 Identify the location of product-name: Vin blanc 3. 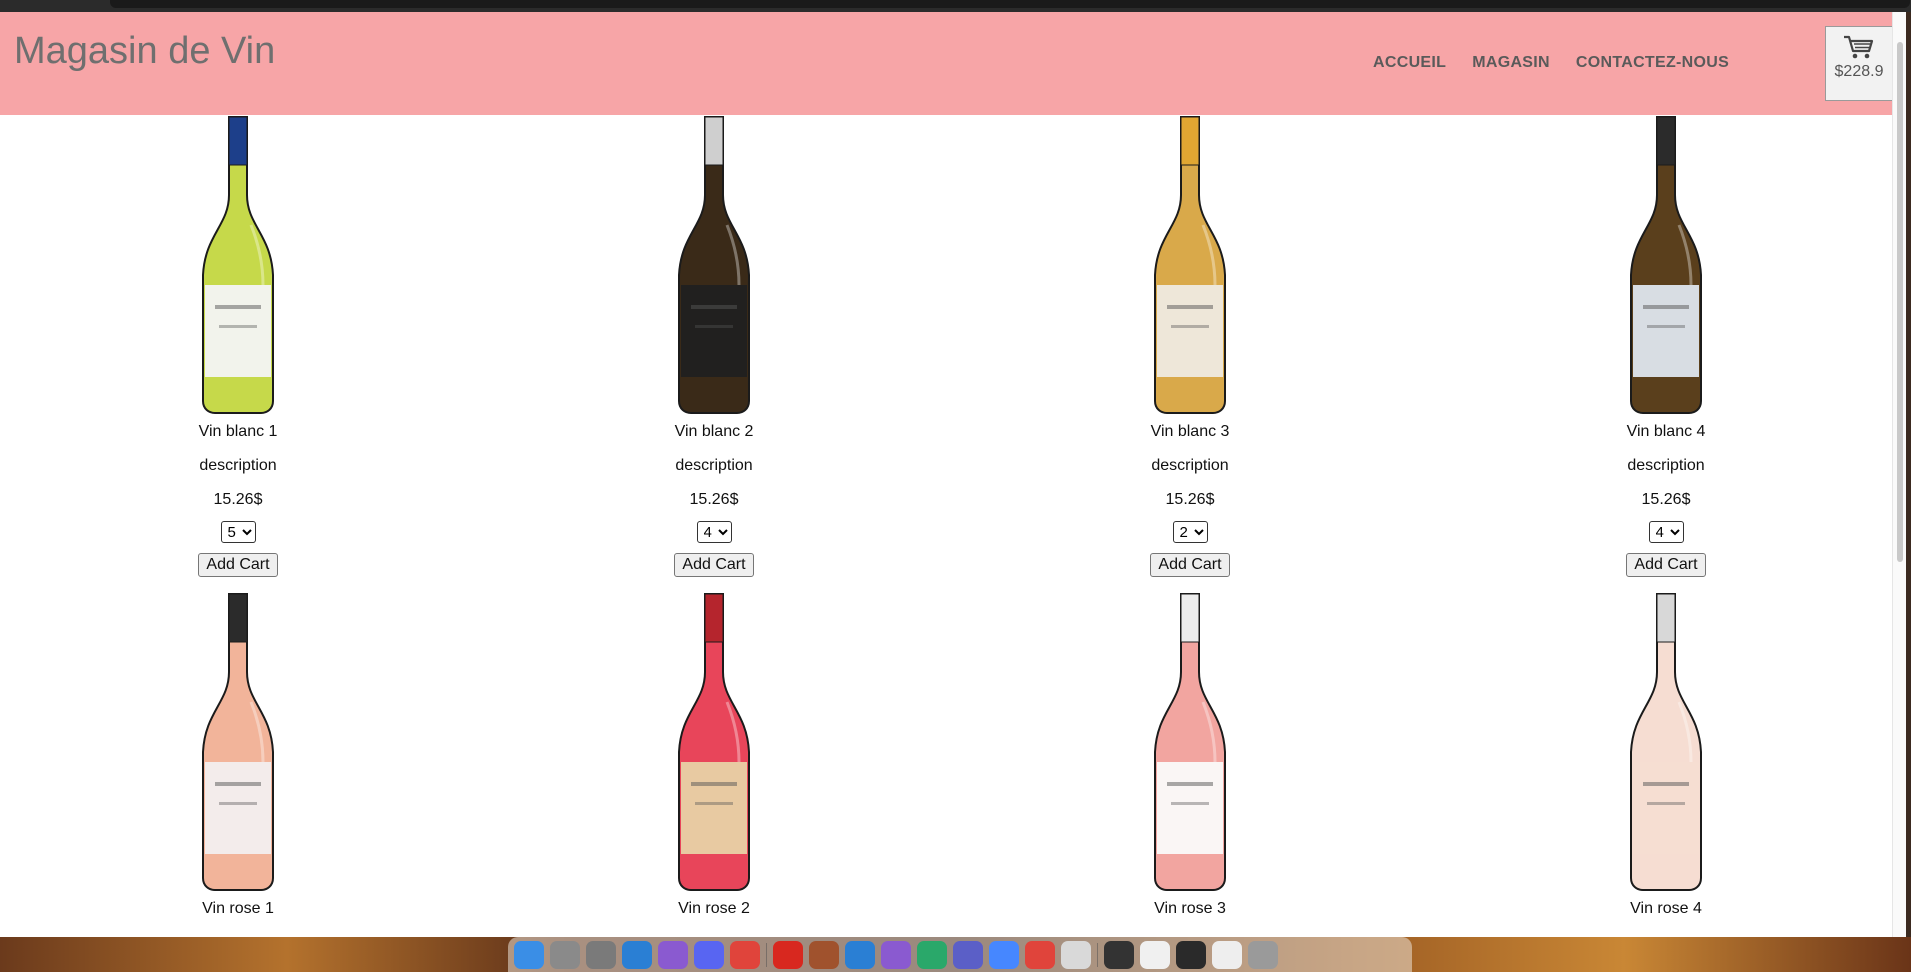
(1190, 431).